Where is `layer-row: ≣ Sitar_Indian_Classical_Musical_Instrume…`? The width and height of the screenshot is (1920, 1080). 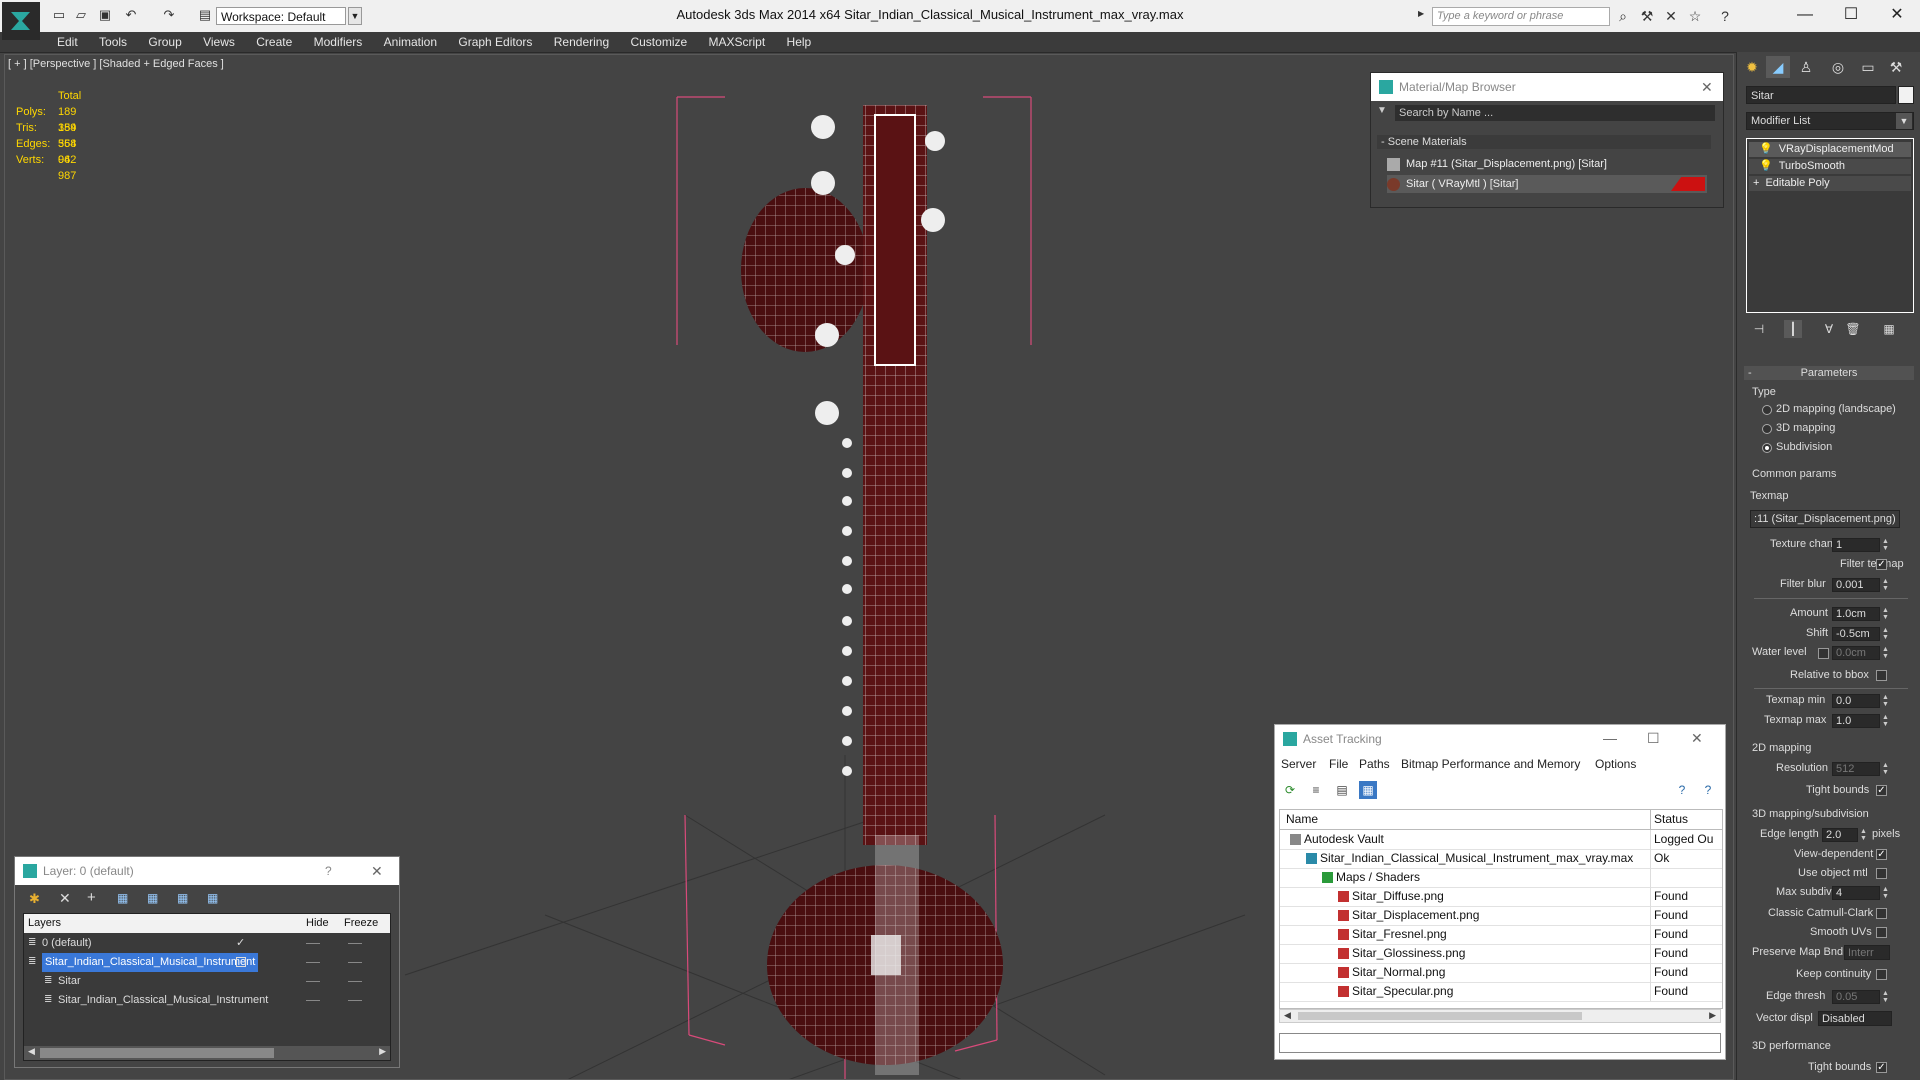
layer-row: ≣ Sitar_Indian_Classical_Musical_Instrume… is located at coordinates (207, 1000).